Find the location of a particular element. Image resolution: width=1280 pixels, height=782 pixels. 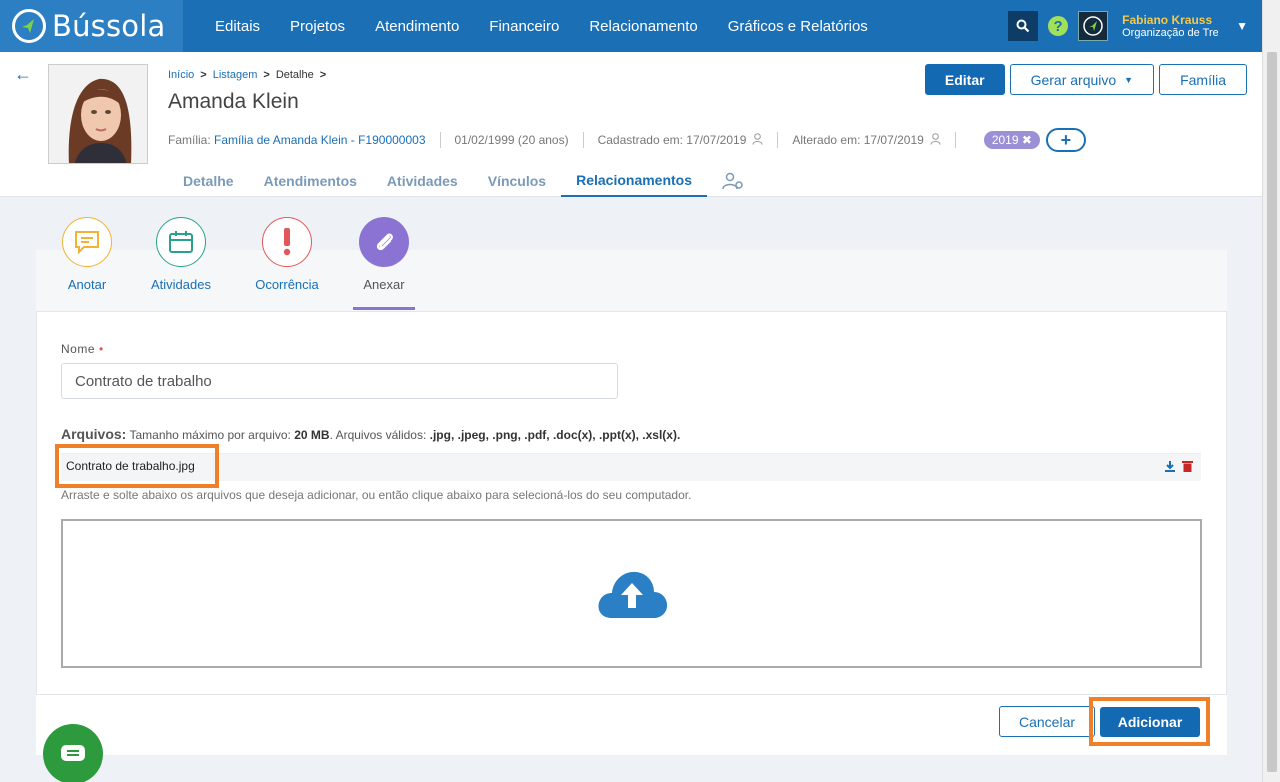

user-org: Organização de Tre is located at coordinates (1170, 33).